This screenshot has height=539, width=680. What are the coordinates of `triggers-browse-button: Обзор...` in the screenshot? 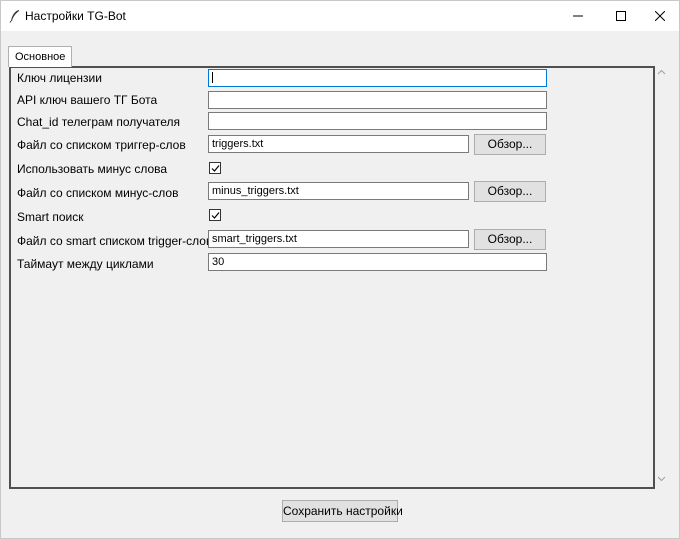 It's located at (510, 144).